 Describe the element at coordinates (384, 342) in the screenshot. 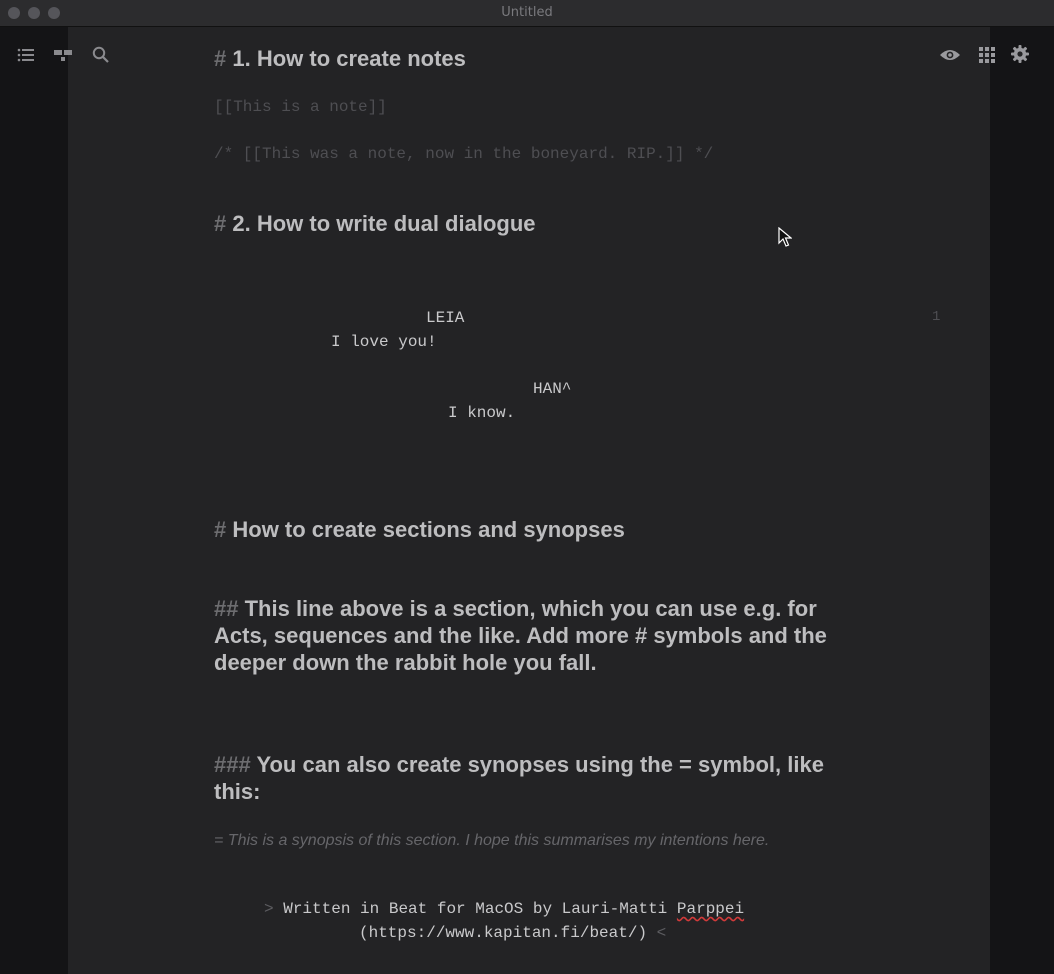

I see `dialogue-leia: I love you!` at that location.